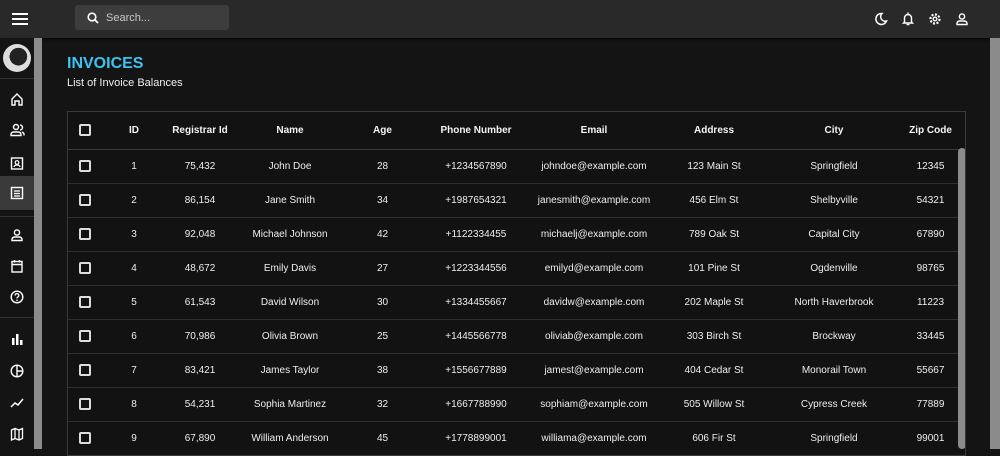 This screenshot has height=456, width=1000. I want to click on cell-address: 202 Maple St, so click(714, 302).